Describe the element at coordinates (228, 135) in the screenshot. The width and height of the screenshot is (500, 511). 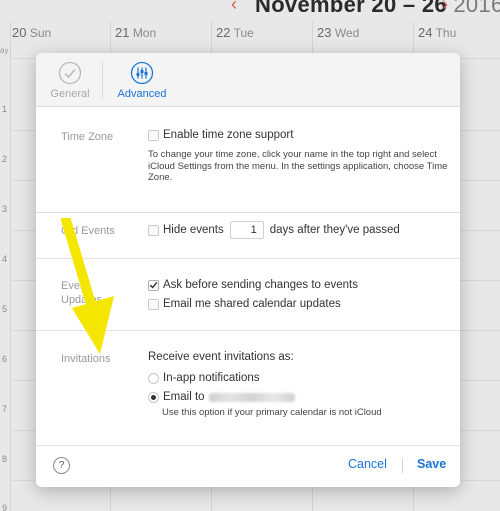
I see `time-zone-checkbox-label: Enable time zone support` at that location.